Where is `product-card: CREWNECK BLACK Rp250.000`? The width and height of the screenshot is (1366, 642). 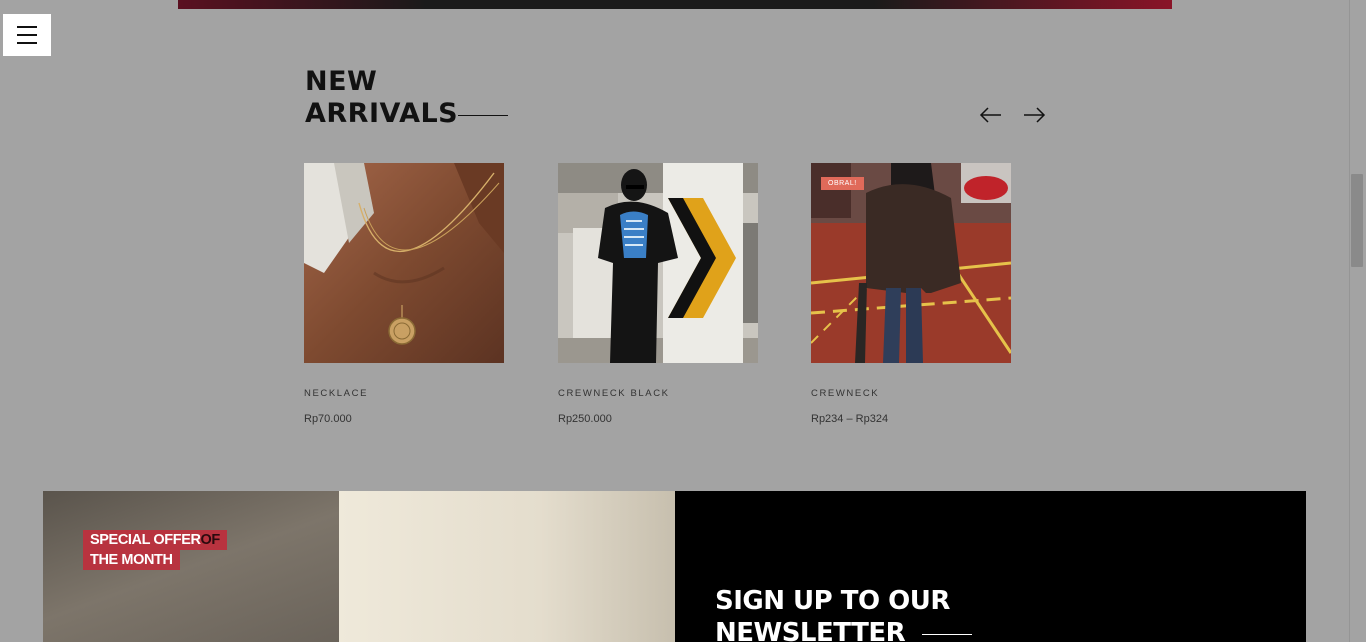
product-card: CREWNECK BLACK Rp250.000 is located at coordinates (658, 294).